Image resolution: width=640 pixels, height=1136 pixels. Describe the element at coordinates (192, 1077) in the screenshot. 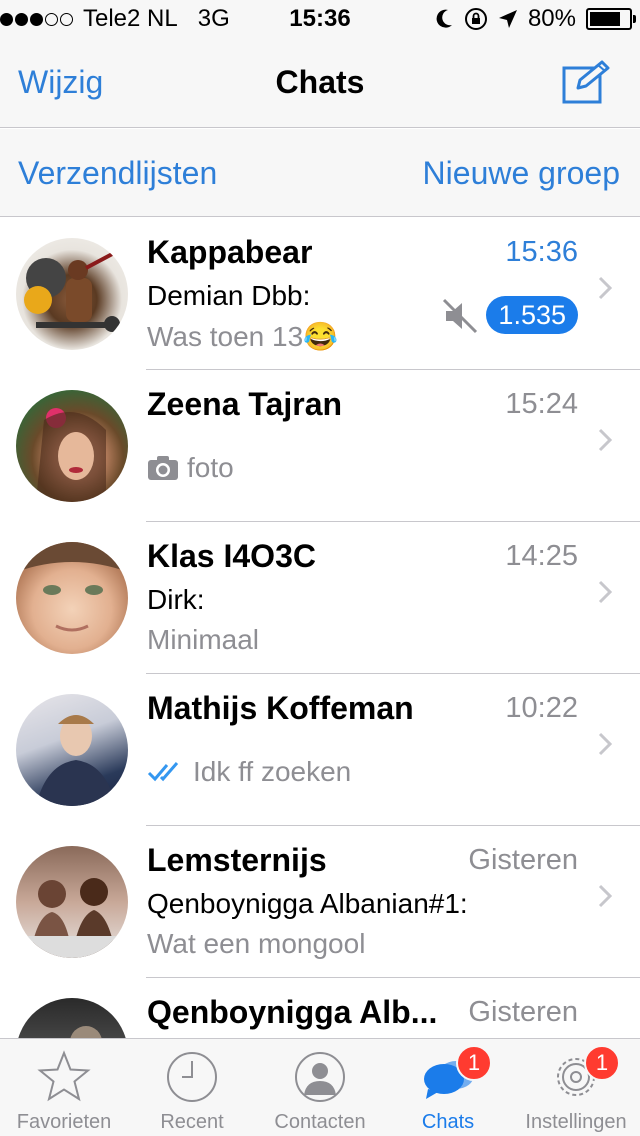

I see `clock-icon` at that location.